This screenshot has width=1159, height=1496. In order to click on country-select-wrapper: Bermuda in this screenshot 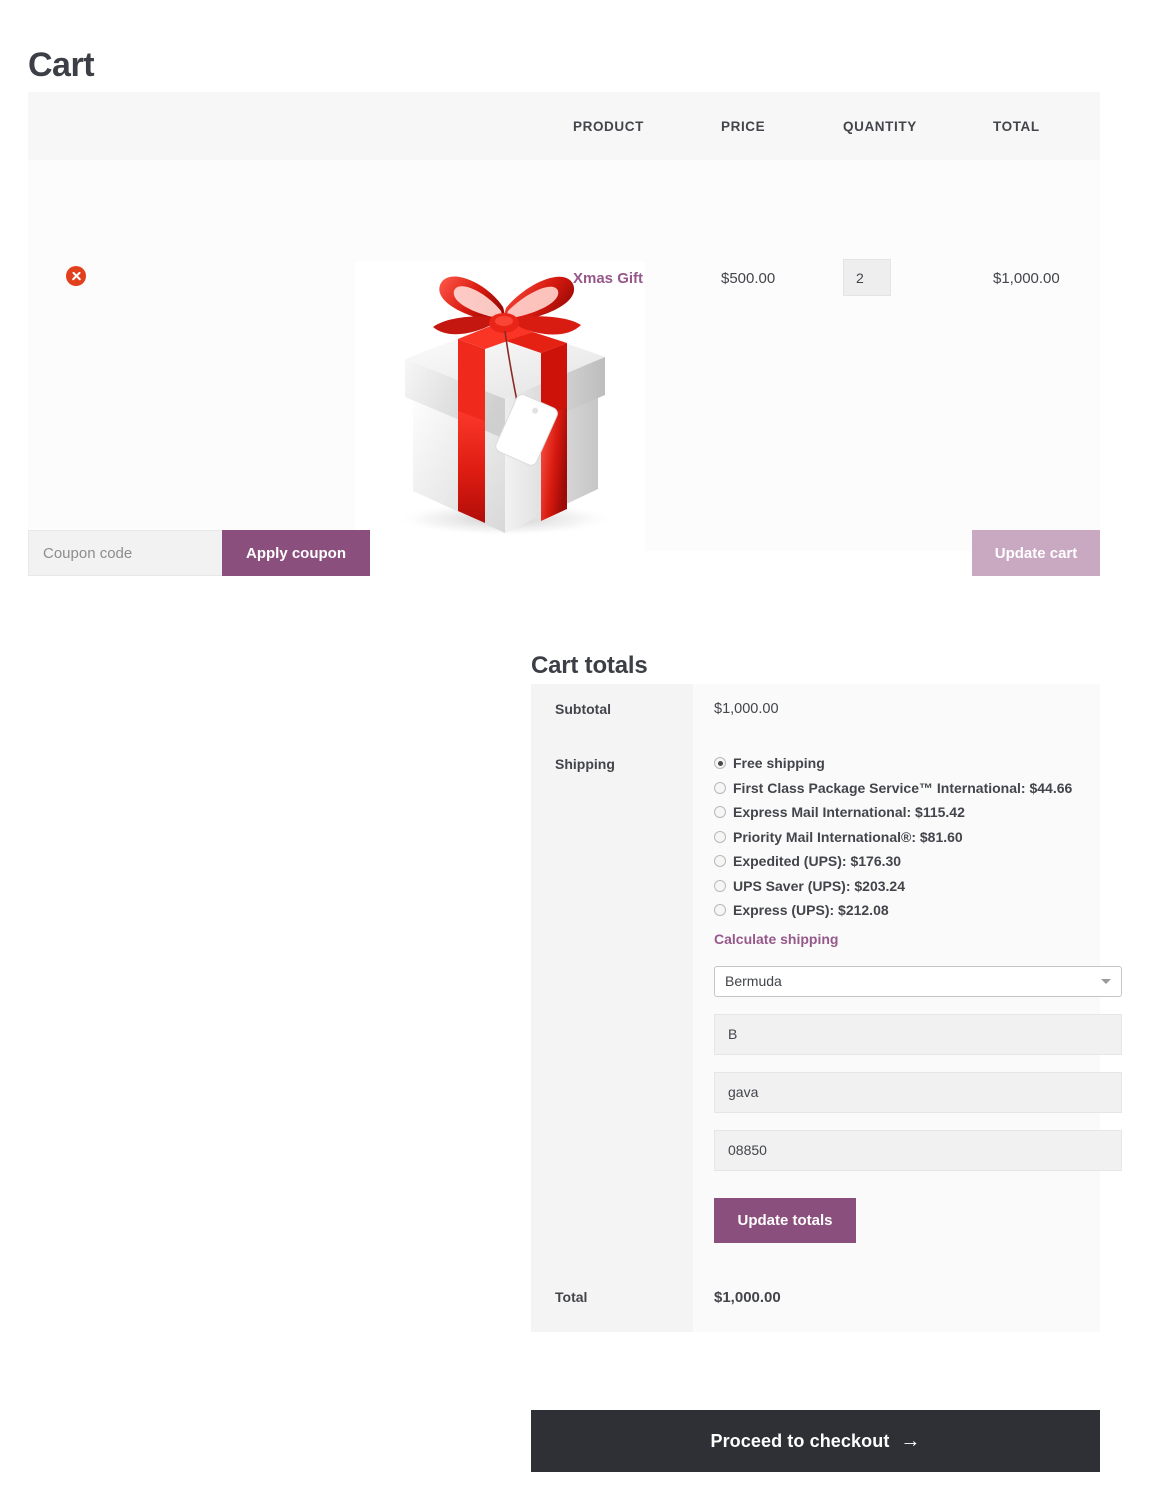, I will do `click(918, 981)`.